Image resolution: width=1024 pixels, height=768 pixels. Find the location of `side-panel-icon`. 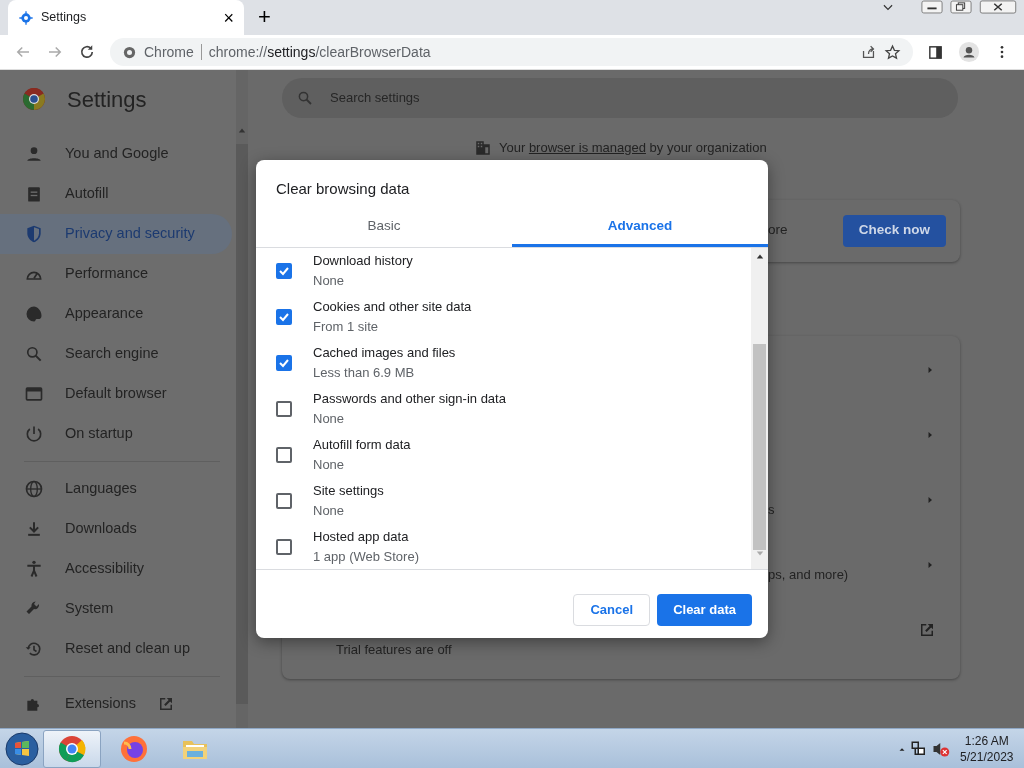

side-panel-icon is located at coordinates (935, 52).